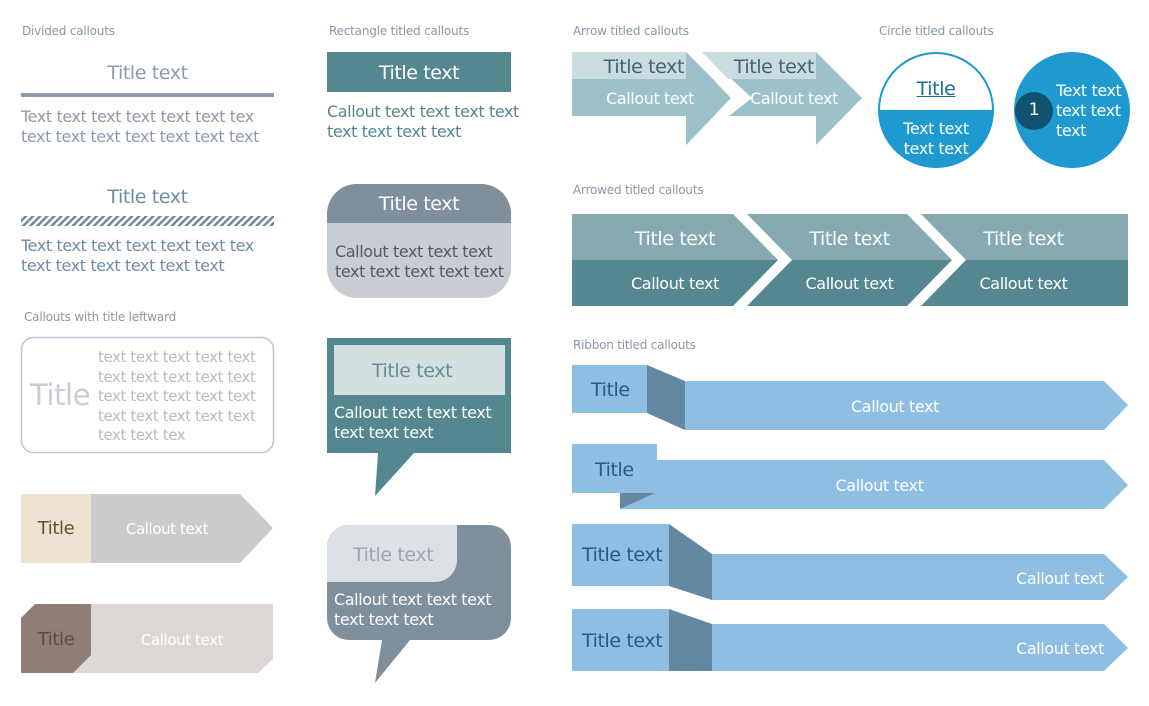 This screenshot has height=706, width=1149. What do you see at coordinates (879, 485) in the screenshot?
I see `ribbon2-callout: Callout text` at bounding box center [879, 485].